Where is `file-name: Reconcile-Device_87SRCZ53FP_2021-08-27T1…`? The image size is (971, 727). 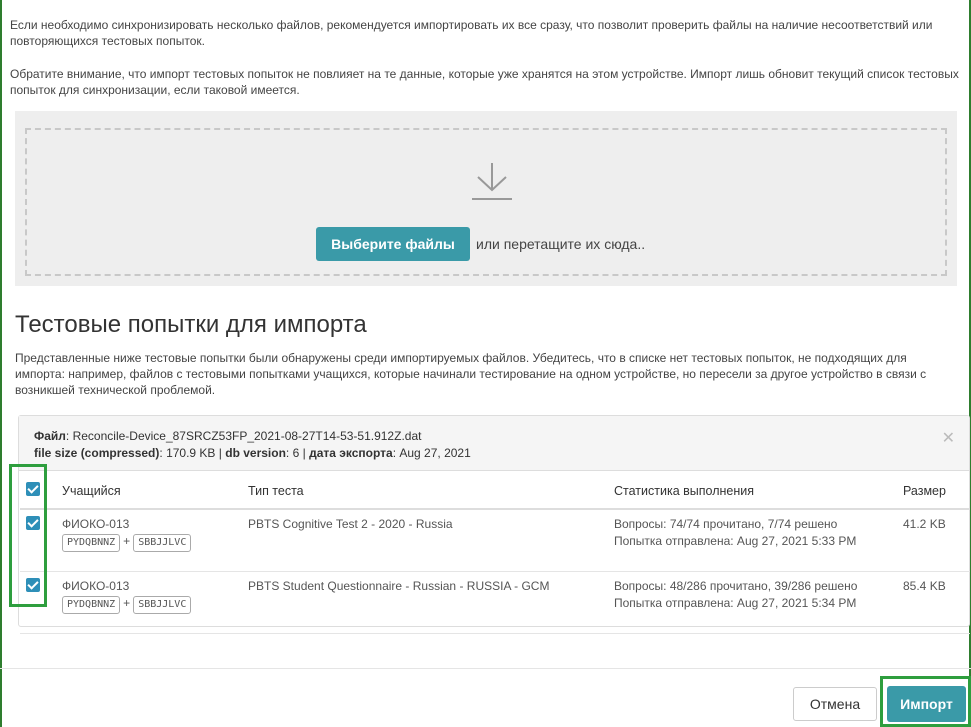
file-name: Reconcile-Device_87SRCZ53FP_2021-08-27T1… is located at coordinates (247, 436).